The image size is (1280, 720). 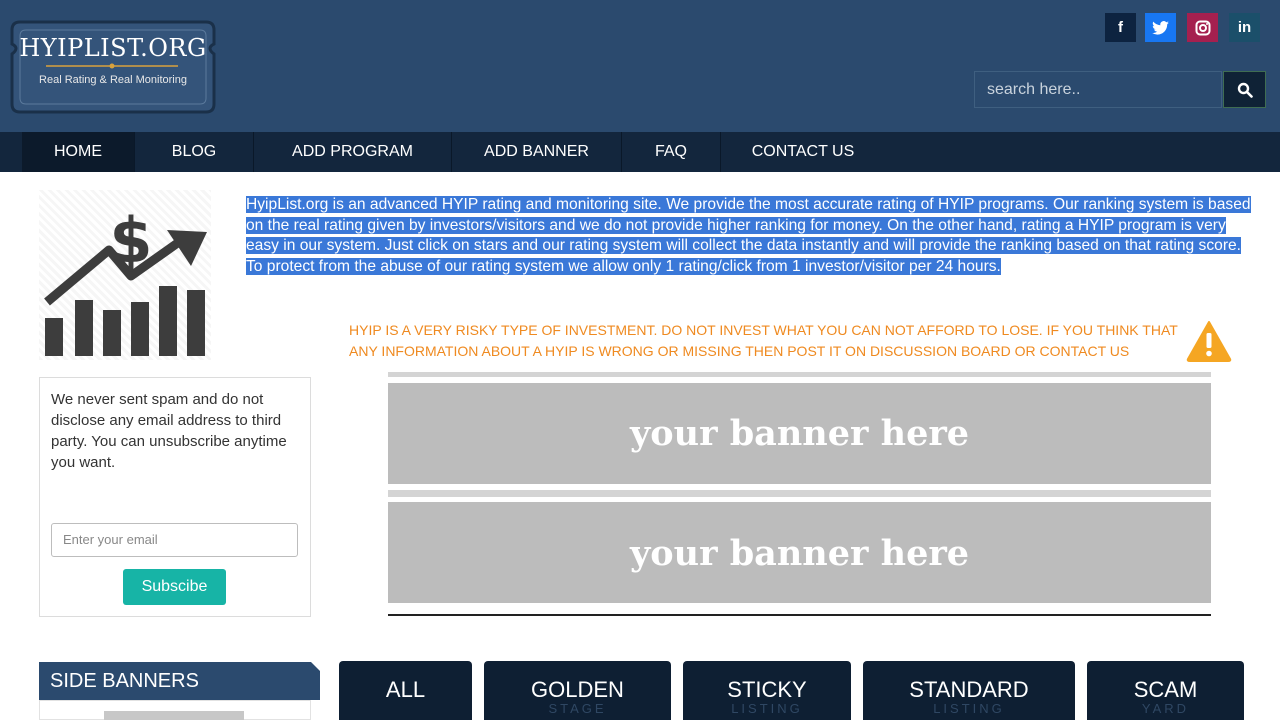 I want to click on tab-sublabel: STAGE, so click(x=577, y=708).